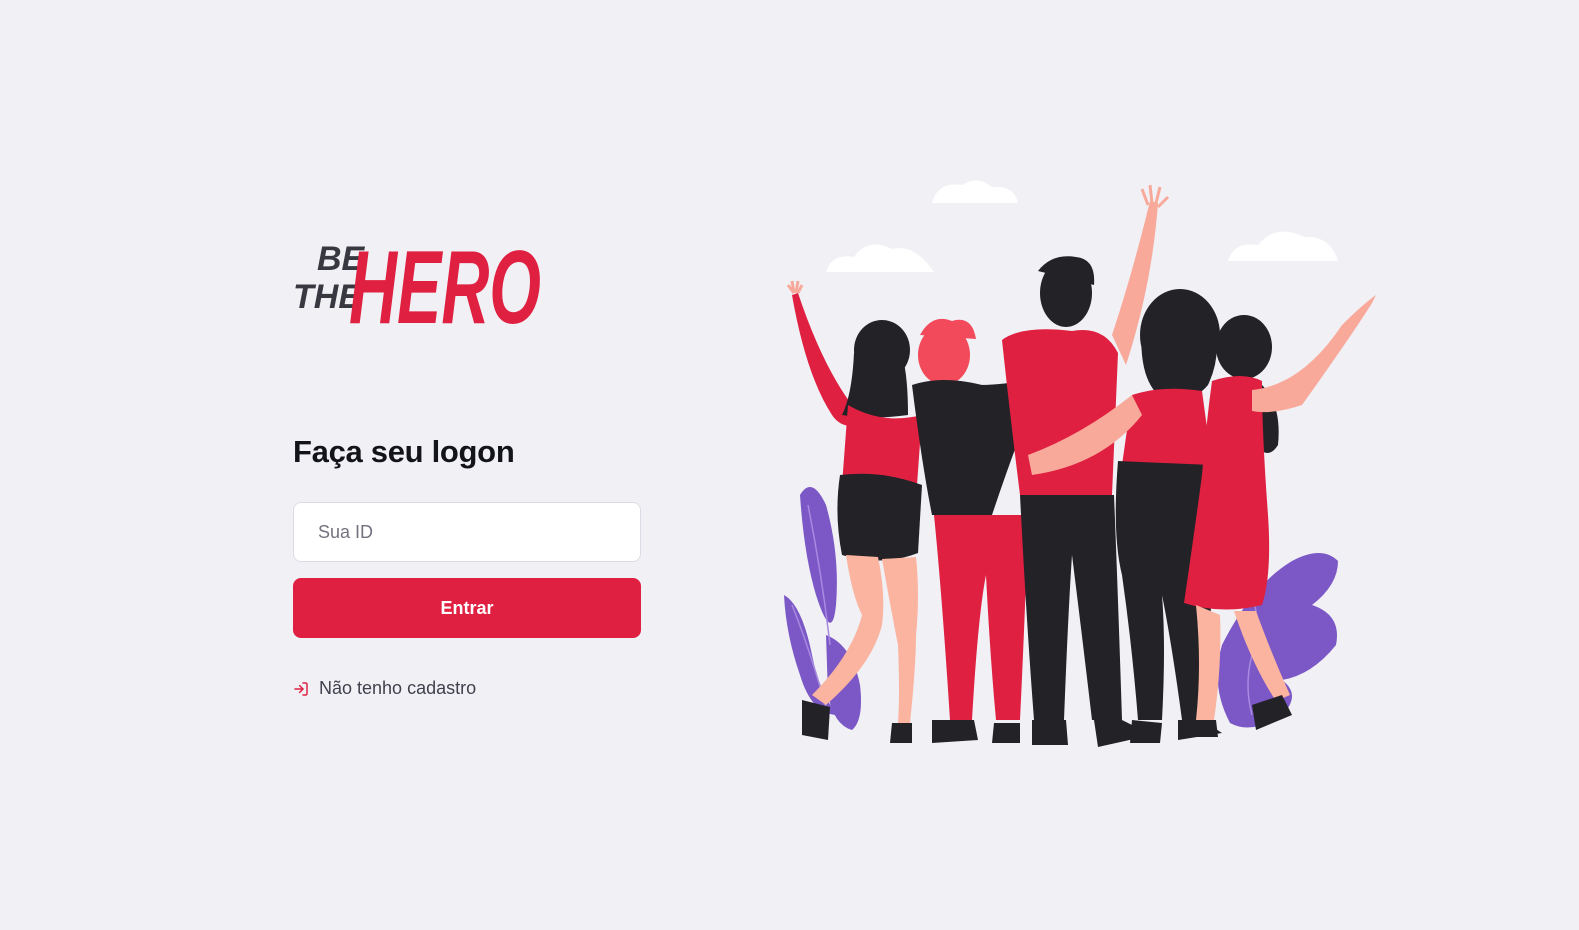 The height and width of the screenshot is (930, 1579). I want to click on id-input, so click(467, 532).